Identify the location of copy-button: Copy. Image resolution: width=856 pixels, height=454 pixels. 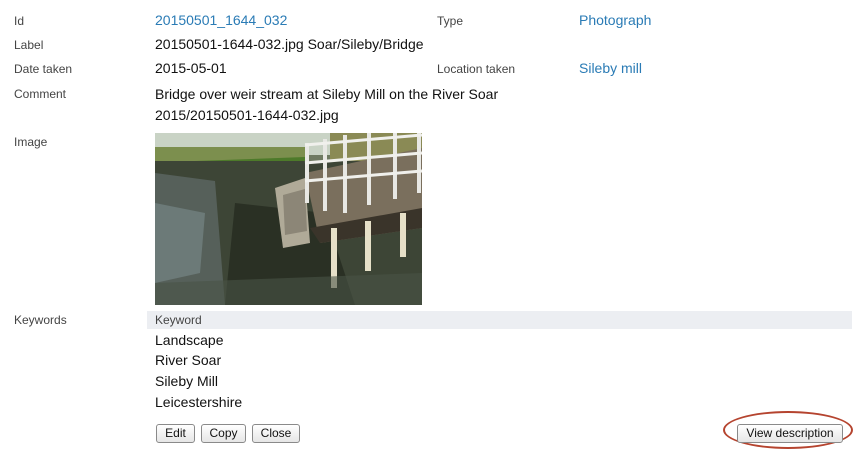
(223, 433).